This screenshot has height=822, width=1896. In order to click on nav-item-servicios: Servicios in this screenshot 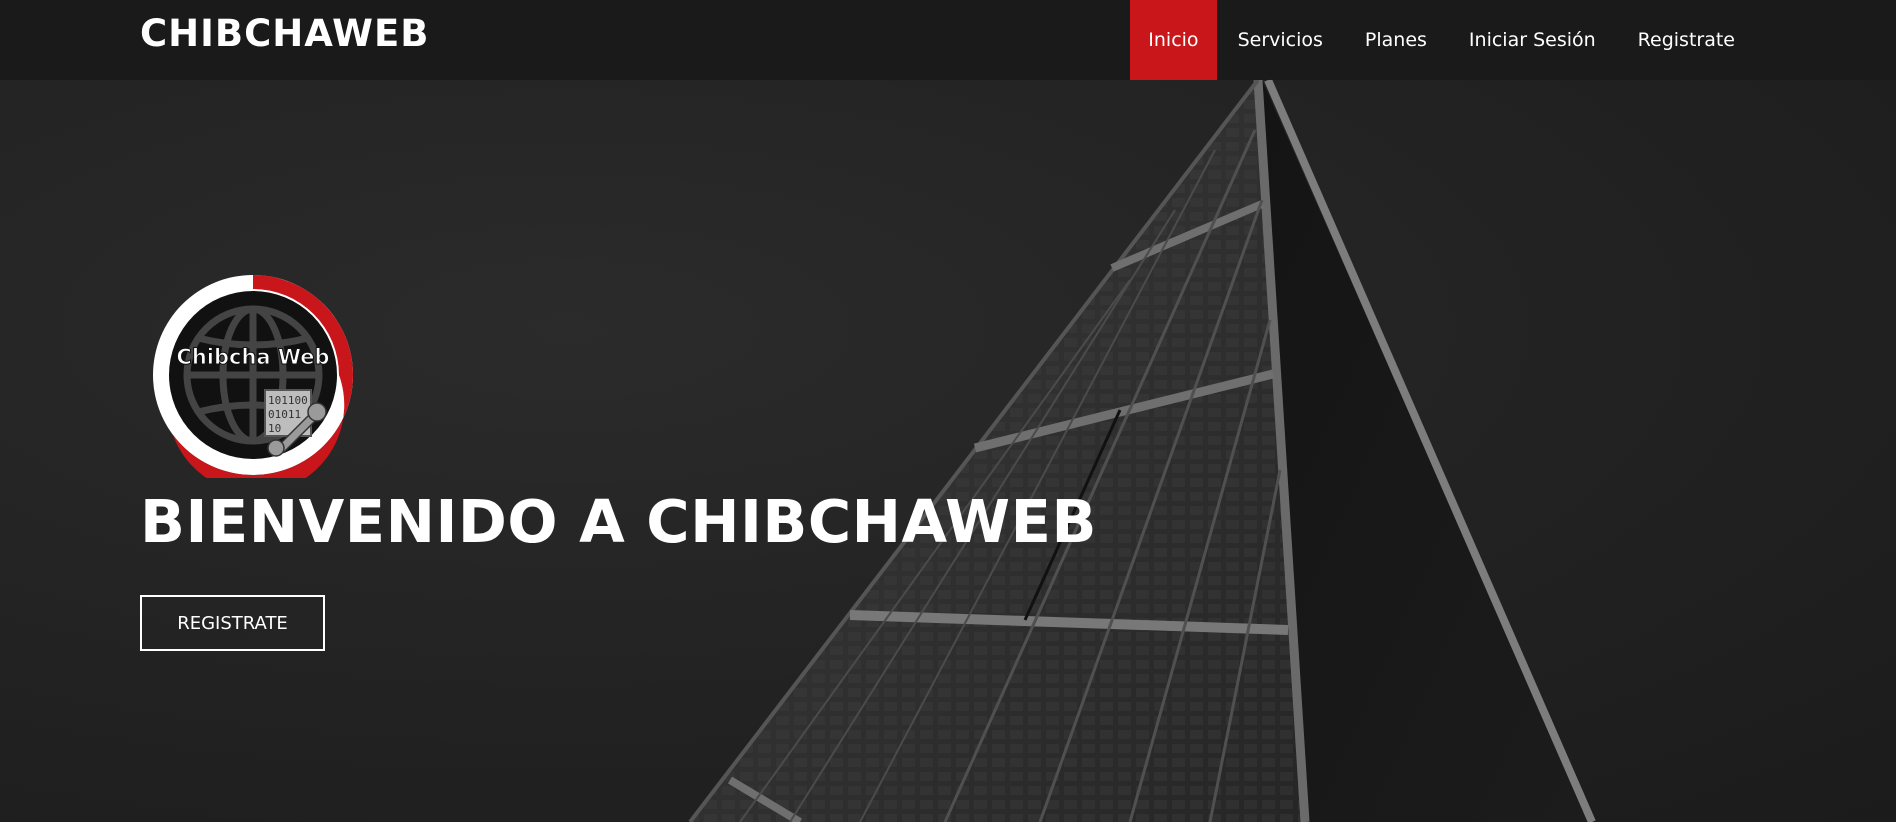, I will do `click(1280, 40)`.